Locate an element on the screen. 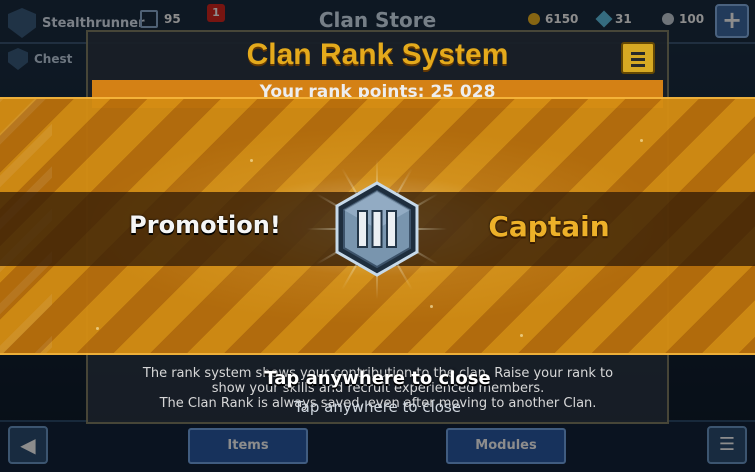  menu-button: ☰ is located at coordinates (727, 445).